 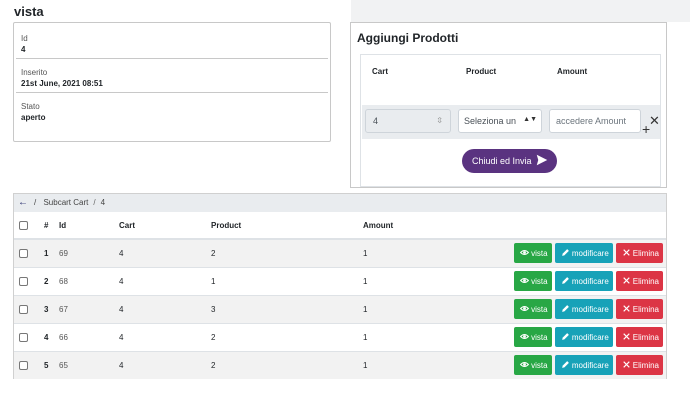 I want to click on cart-select: 4 ⇳, so click(x=408, y=121).